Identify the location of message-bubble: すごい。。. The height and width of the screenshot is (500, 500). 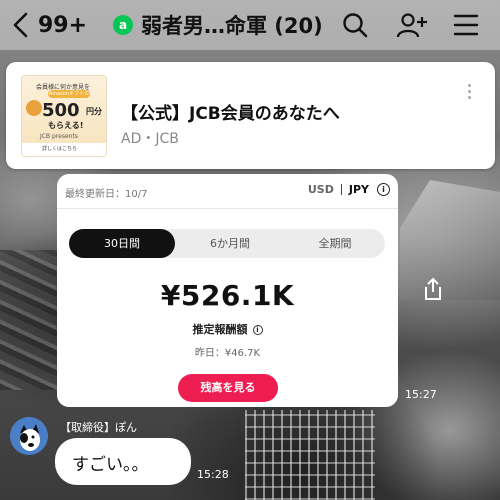
(123, 461).